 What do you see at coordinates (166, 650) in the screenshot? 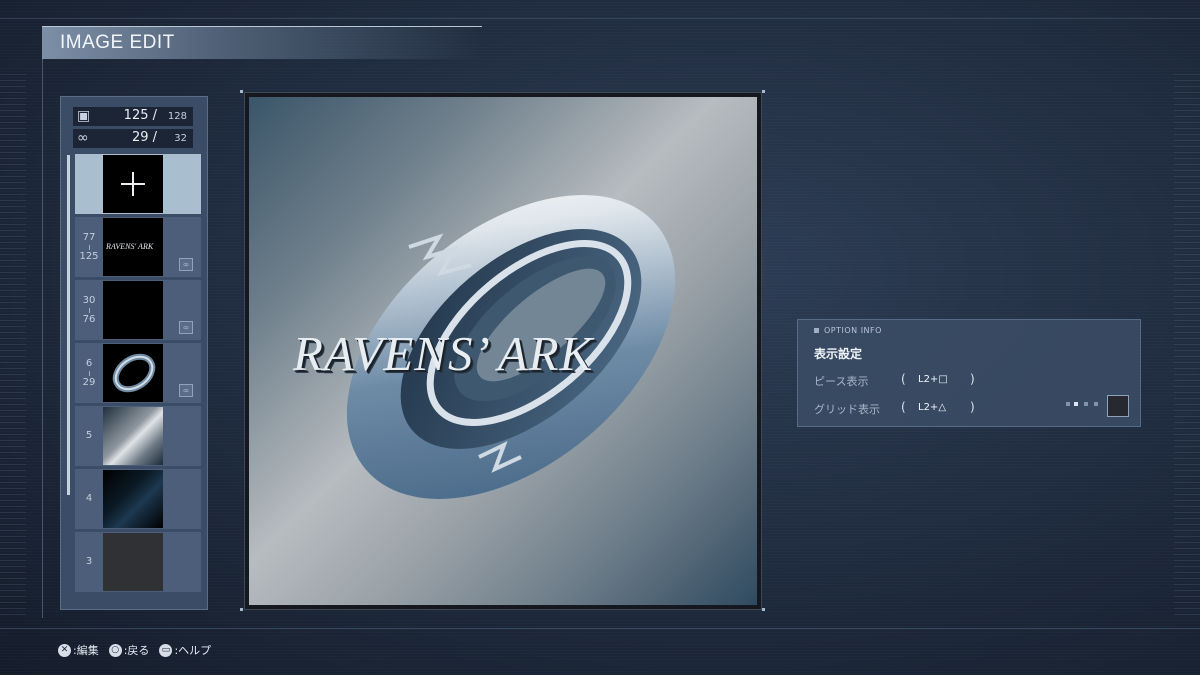
I see `touchpad-button-icon: ▭` at bounding box center [166, 650].